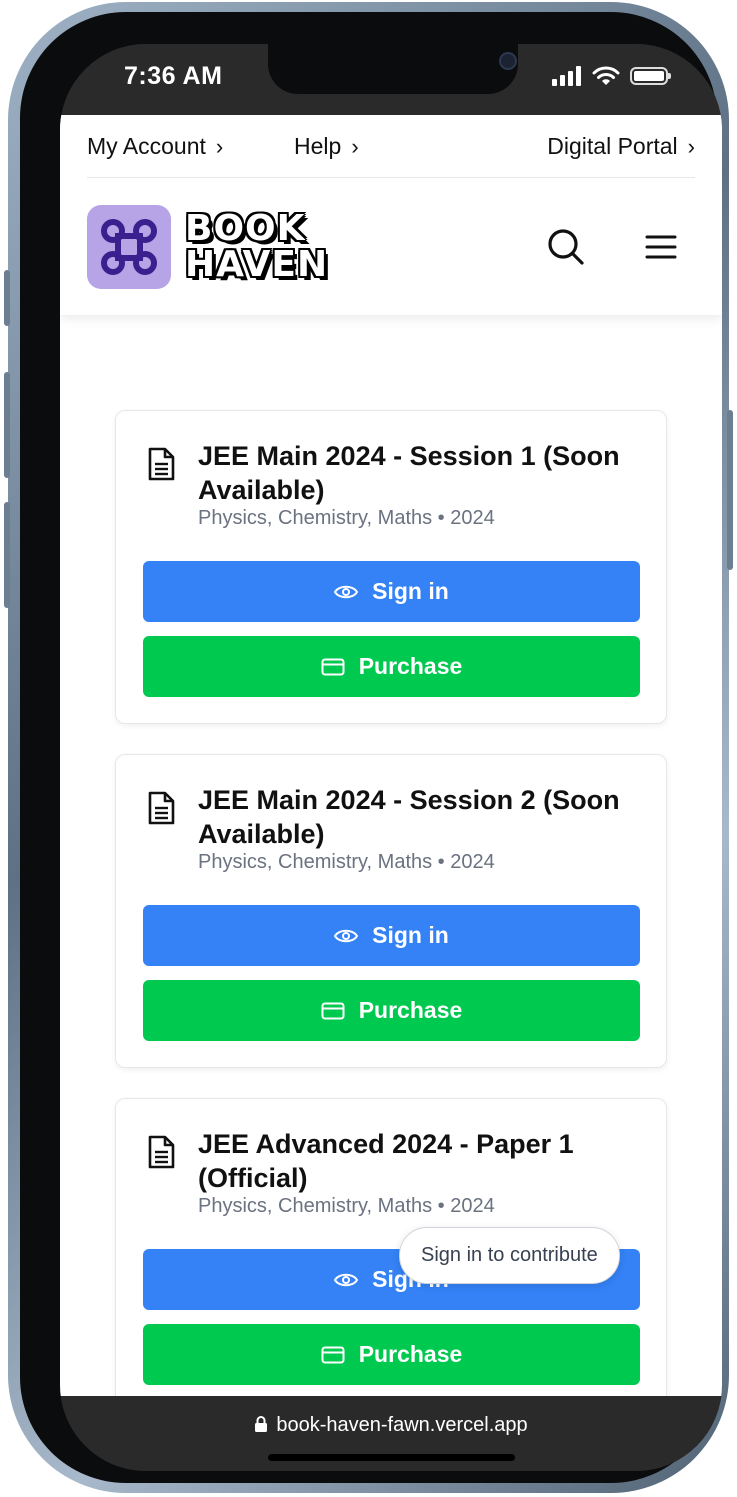 The image size is (737, 1497). I want to click on nav-digital-portal-label: Digital Portal, so click(612, 146).